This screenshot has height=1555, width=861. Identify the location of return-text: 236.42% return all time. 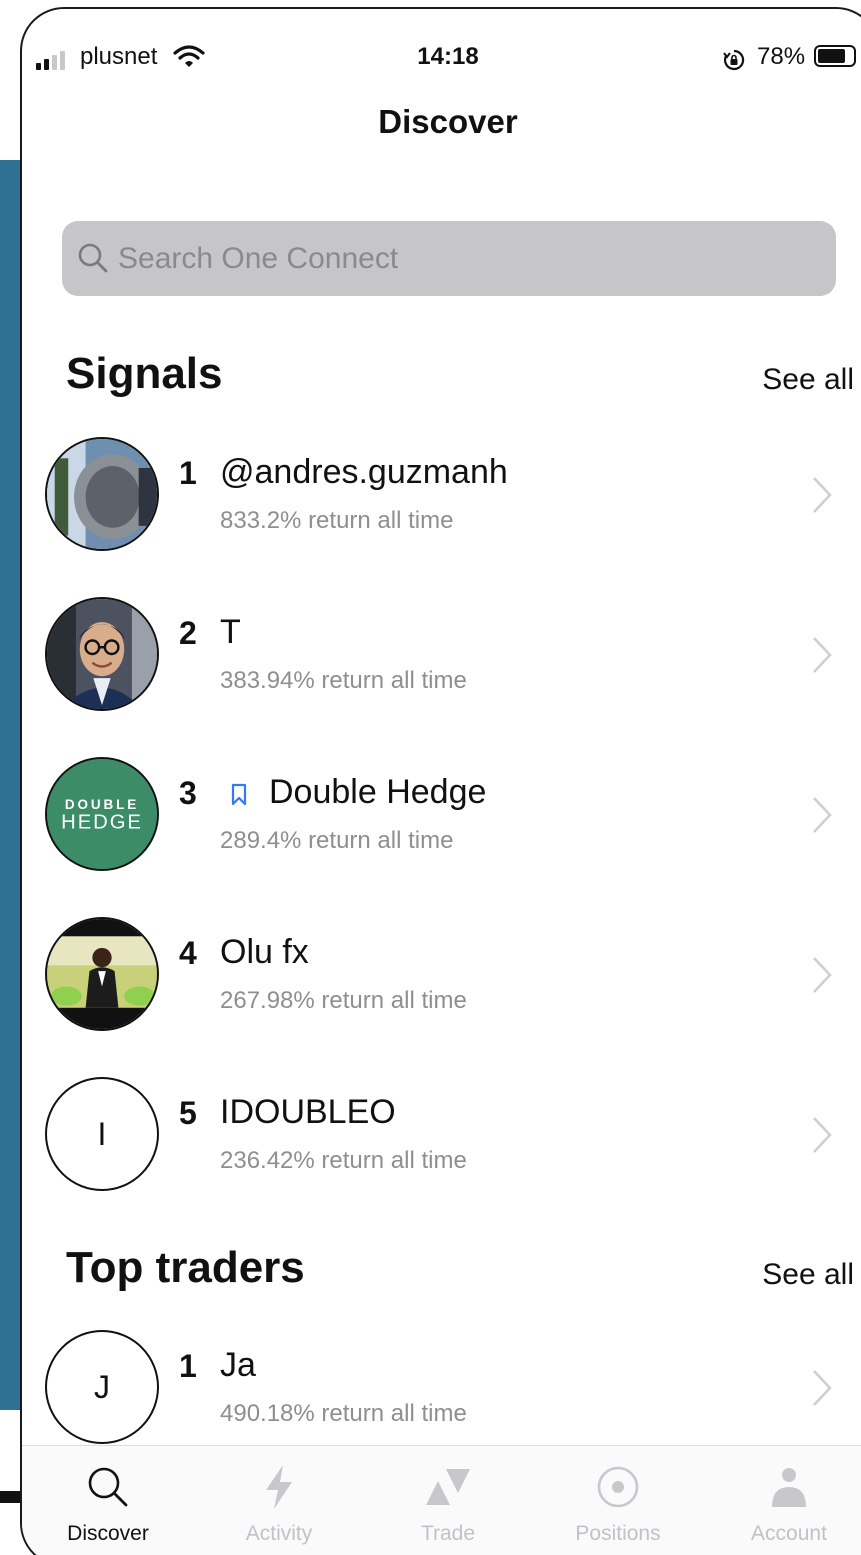
(343, 1160).